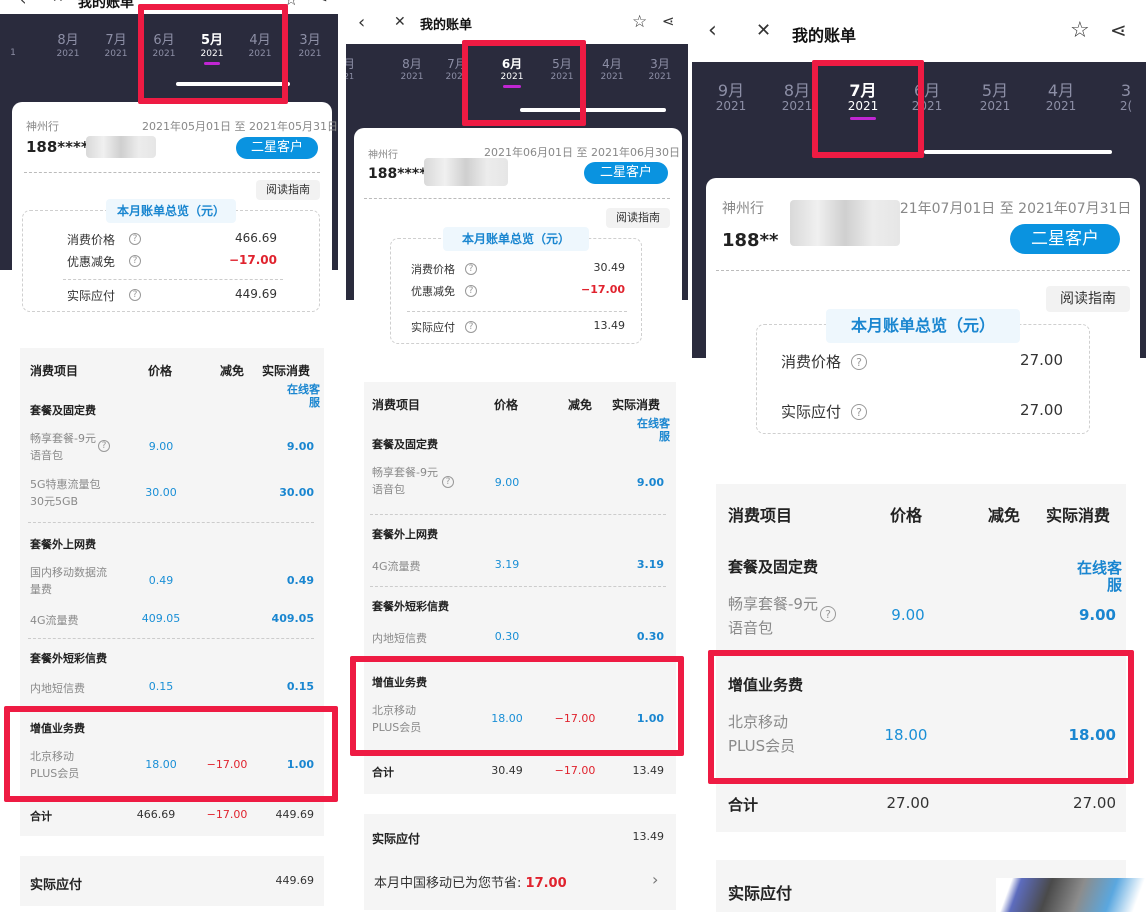 This screenshot has width=1146, height=912. What do you see at coordinates (773, 567) in the screenshot?
I see `group-title: 套餐及固定费` at bounding box center [773, 567].